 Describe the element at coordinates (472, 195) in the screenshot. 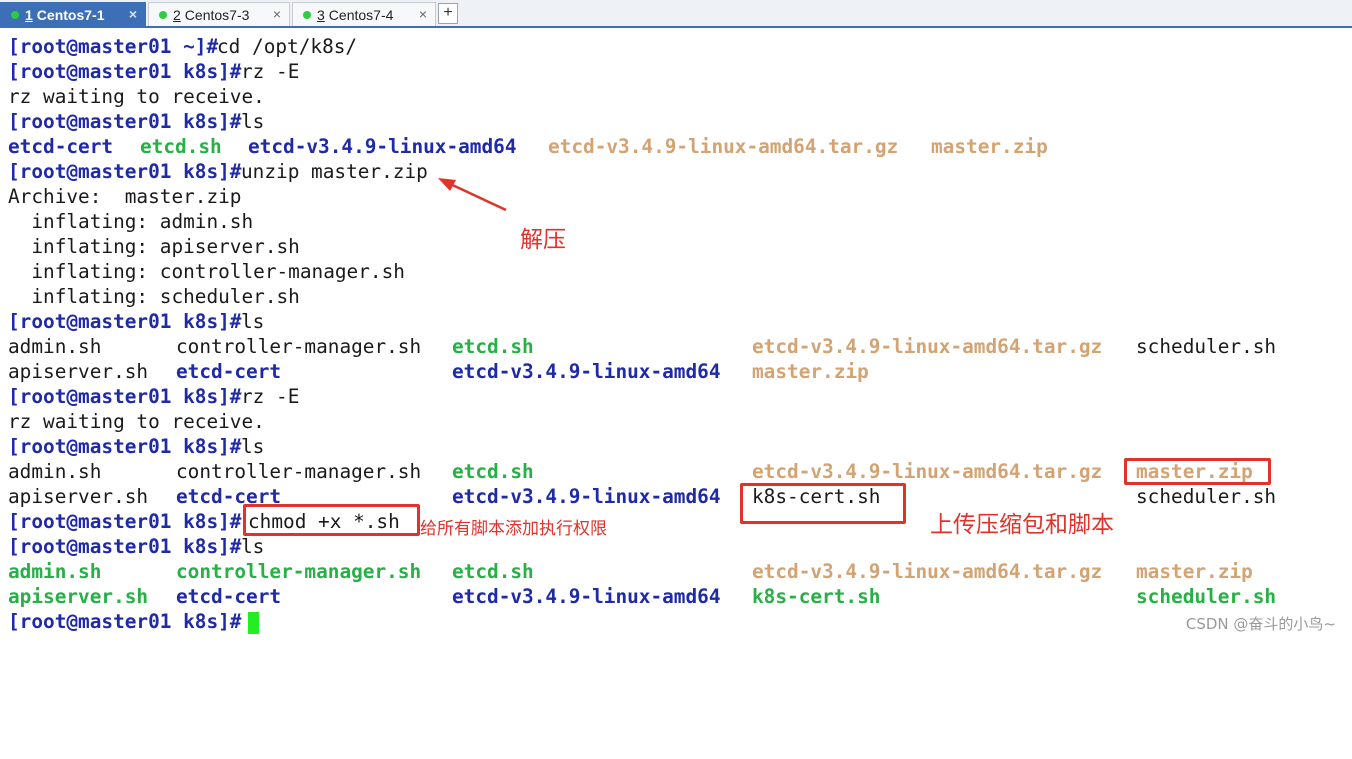

I see `annotation-arrow-icon` at that location.